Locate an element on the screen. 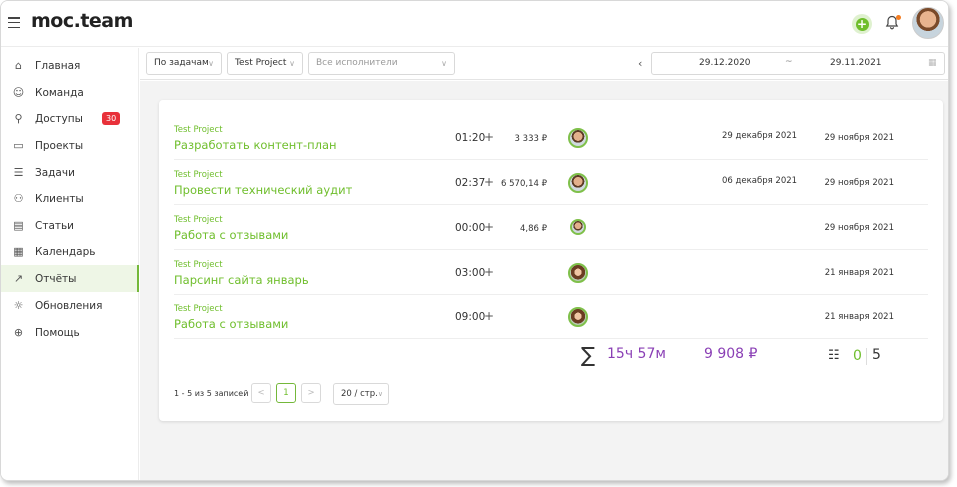  access-count-badge: 30 is located at coordinates (111, 118).